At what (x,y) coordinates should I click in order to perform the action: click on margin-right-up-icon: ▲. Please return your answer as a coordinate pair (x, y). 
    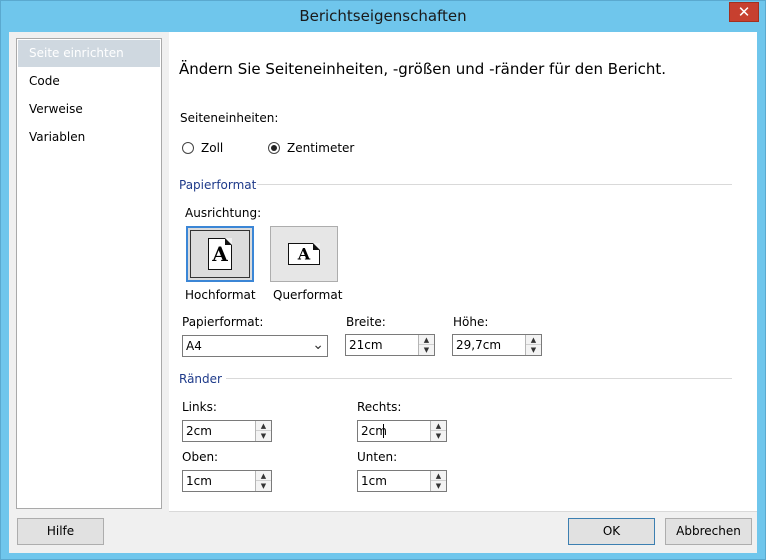
    Looking at the image, I should click on (438, 426).